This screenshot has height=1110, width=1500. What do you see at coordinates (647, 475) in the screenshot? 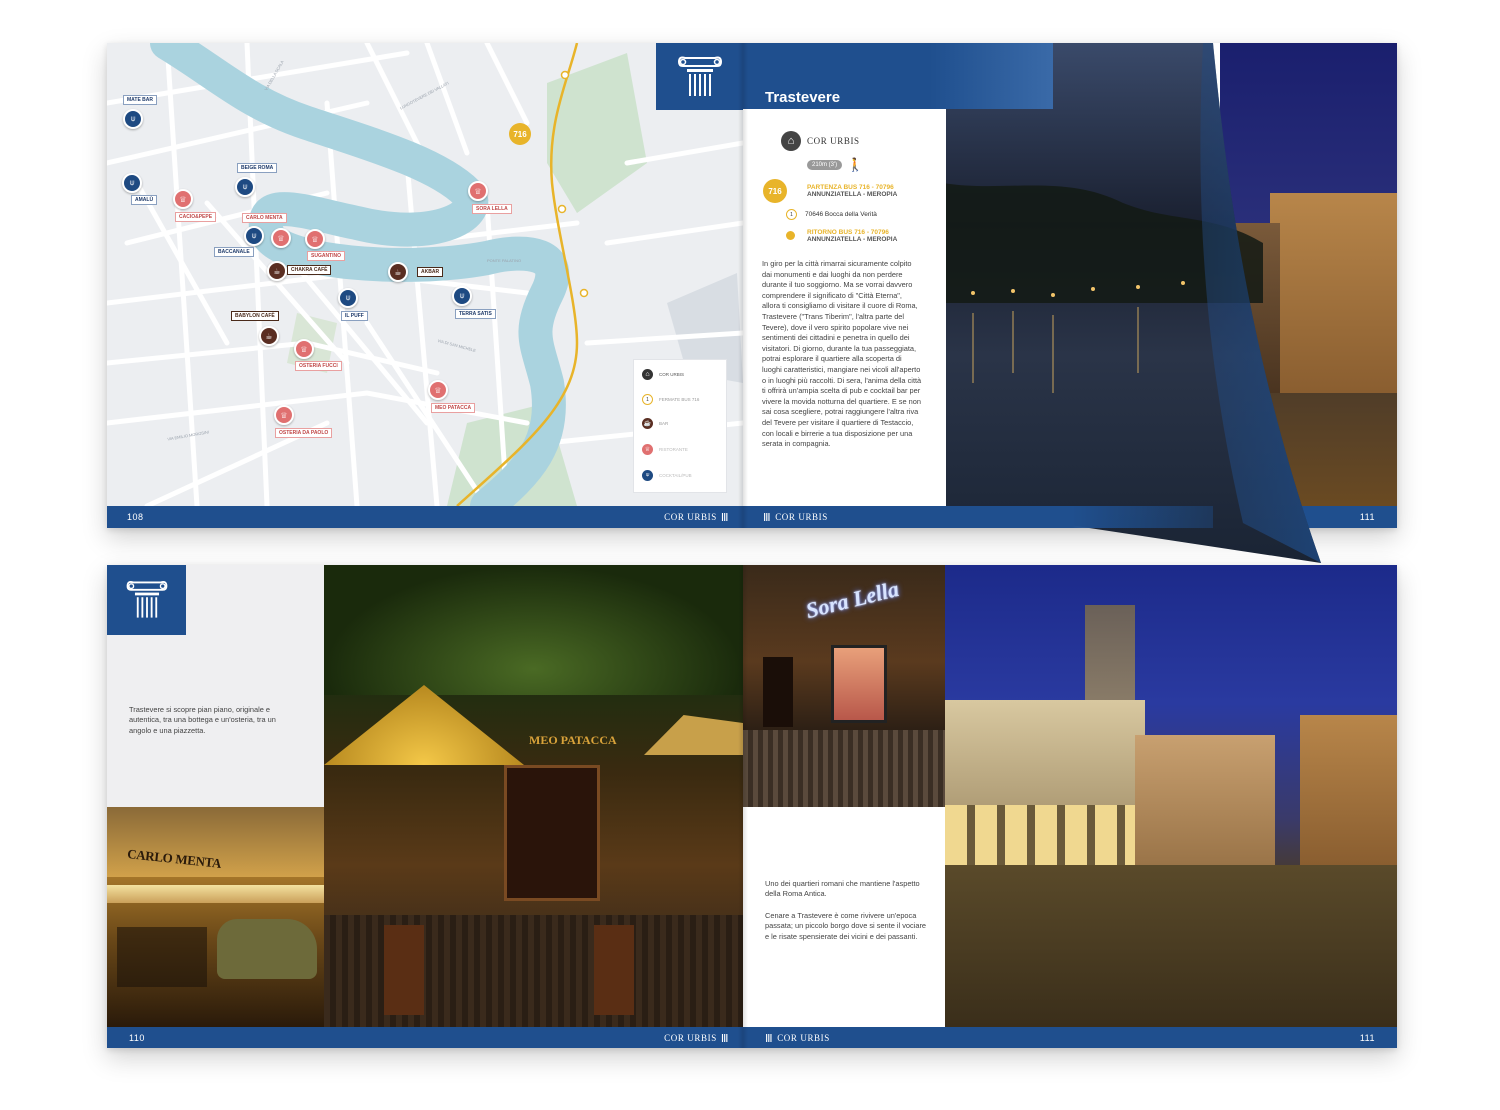
I see `cocktail-icon: ⍦` at bounding box center [647, 475].